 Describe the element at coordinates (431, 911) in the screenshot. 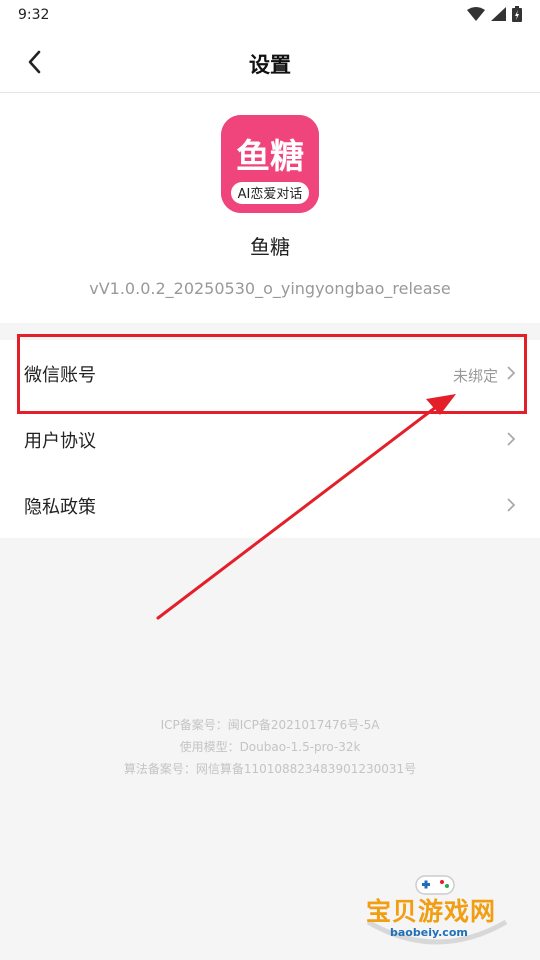

I see `watermark-text: 宝贝游戏网` at that location.